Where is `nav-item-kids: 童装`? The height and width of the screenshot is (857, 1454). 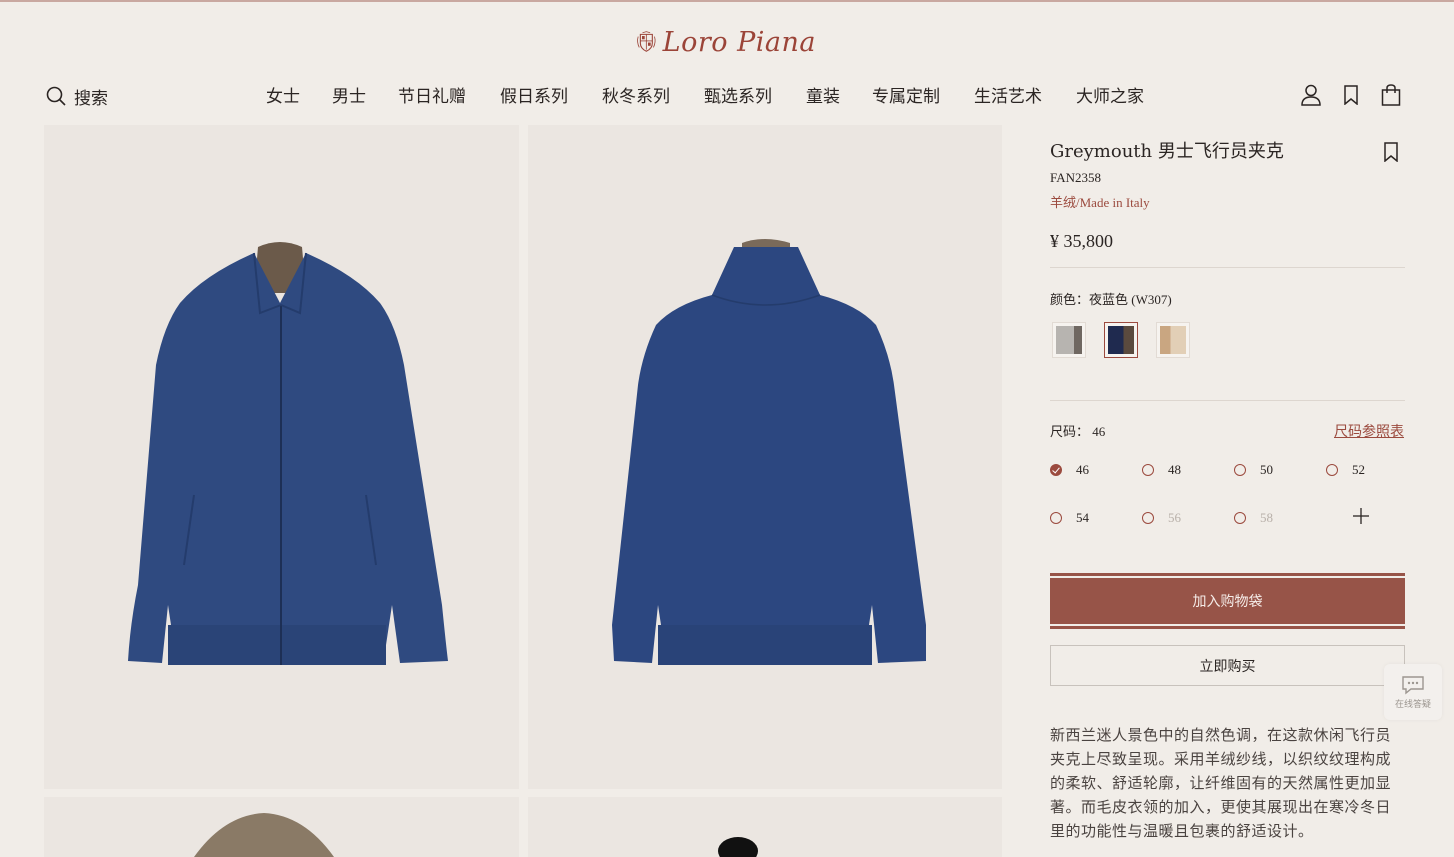
nav-item-kids: 童装 is located at coordinates (823, 94).